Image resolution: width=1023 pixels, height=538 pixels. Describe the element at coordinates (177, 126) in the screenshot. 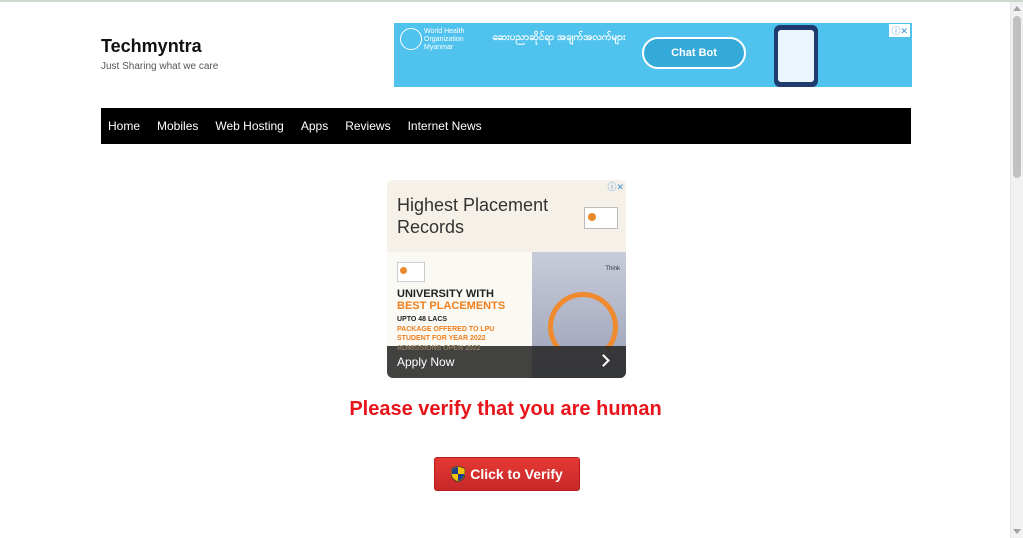

I see `nav-item-mobiles: Mobiles` at that location.